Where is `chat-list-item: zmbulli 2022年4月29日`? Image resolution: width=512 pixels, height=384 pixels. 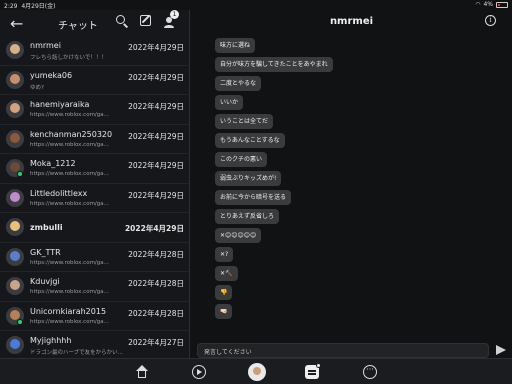
chat-list-item: zmbulli 2022年4月29日 is located at coordinates (95, 228).